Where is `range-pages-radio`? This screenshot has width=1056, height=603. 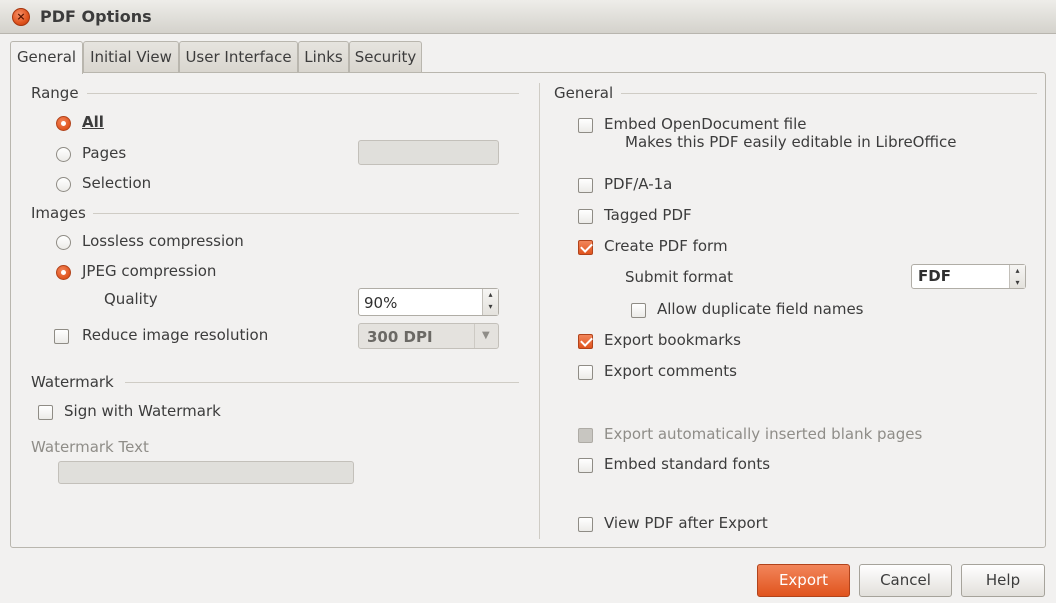
range-pages-radio is located at coordinates (63, 154).